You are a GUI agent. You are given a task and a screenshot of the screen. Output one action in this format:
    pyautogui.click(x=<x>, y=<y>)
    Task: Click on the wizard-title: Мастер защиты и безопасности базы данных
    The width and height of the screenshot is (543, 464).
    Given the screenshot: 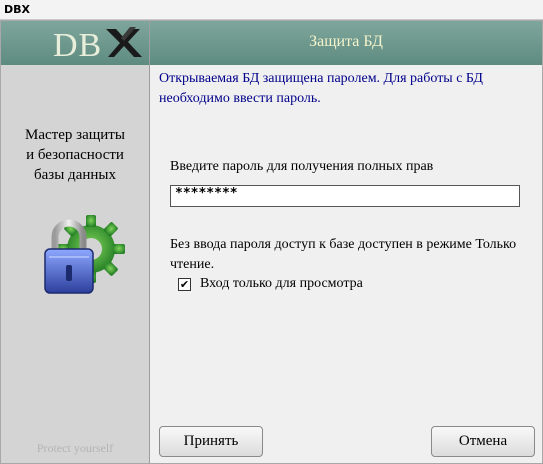 What is the action you would take?
    pyautogui.click(x=75, y=155)
    